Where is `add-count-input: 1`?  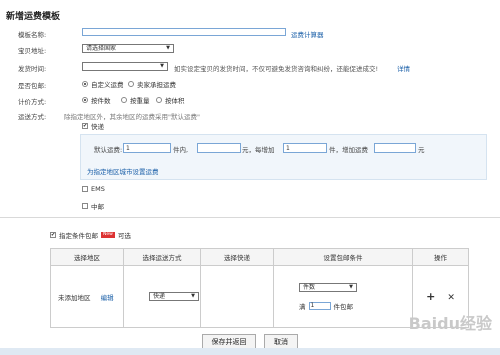 add-count-input: 1 is located at coordinates (305, 148).